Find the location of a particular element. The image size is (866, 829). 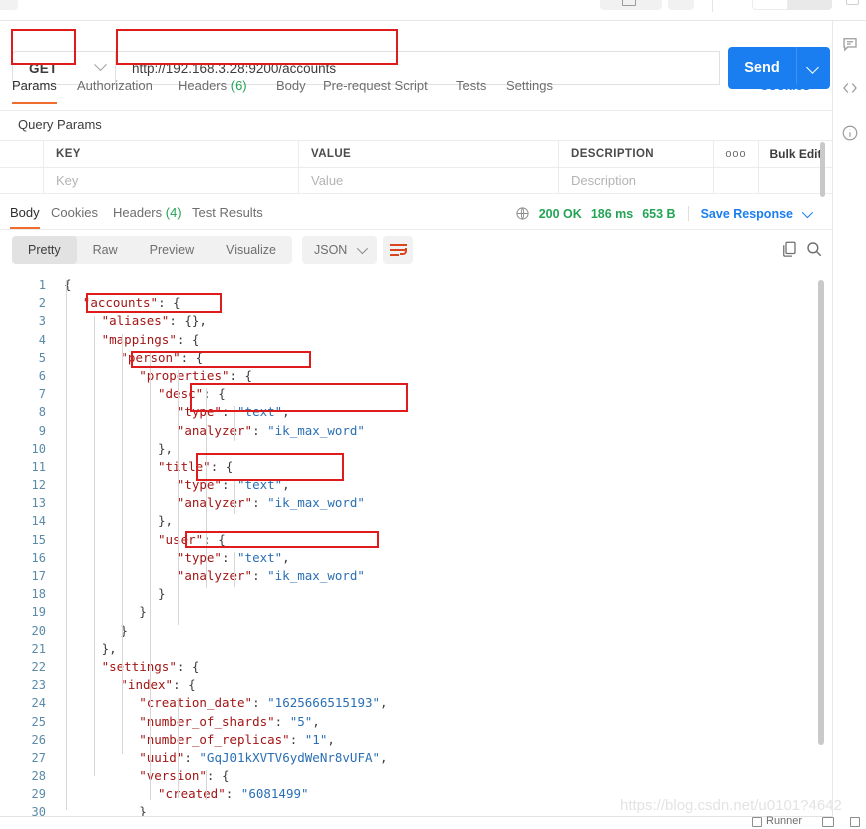

code-line: 14}, is located at coordinates (416, 521).